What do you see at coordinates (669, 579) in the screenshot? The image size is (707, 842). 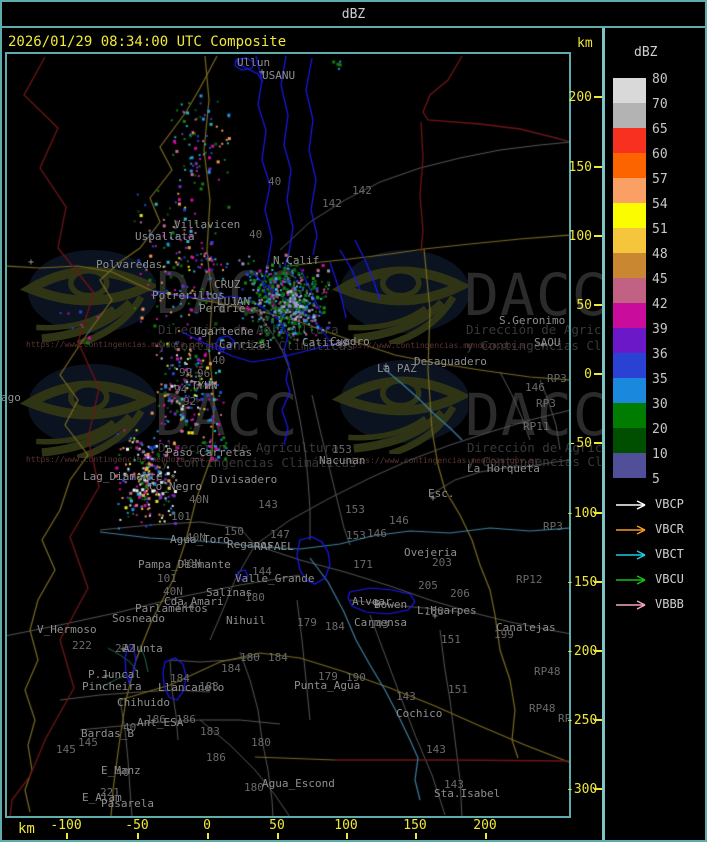 I see `legend-label: VBCU` at bounding box center [669, 579].